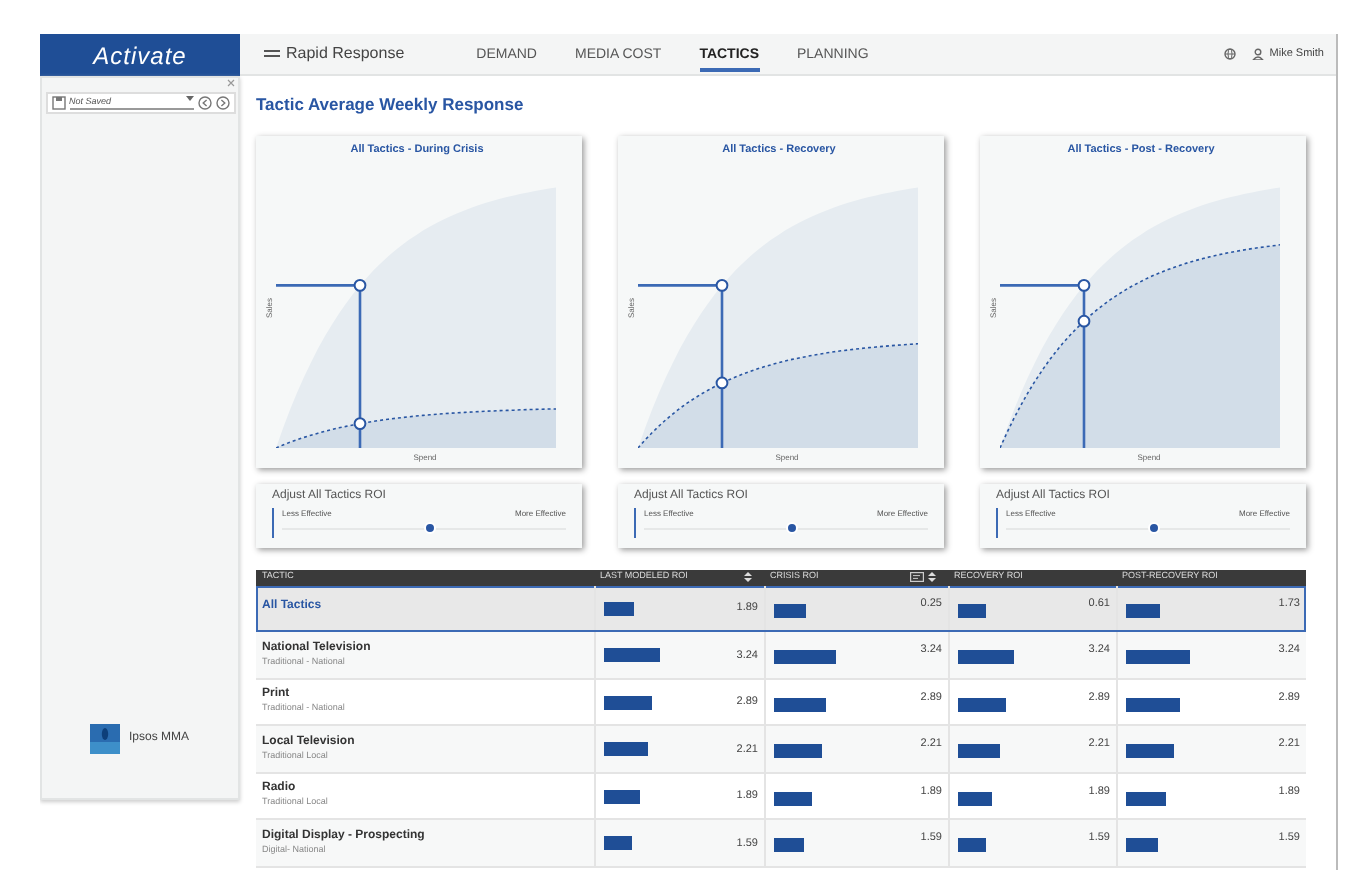 This screenshot has width=1354, height=870. I want to click on caret-icon, so click(189, 99).